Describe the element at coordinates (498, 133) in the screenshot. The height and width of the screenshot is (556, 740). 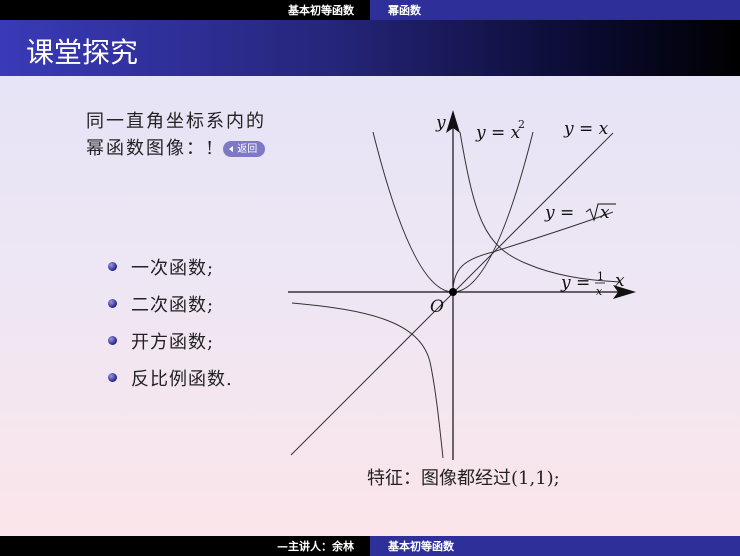
I see `label-square: y = x` at that location.